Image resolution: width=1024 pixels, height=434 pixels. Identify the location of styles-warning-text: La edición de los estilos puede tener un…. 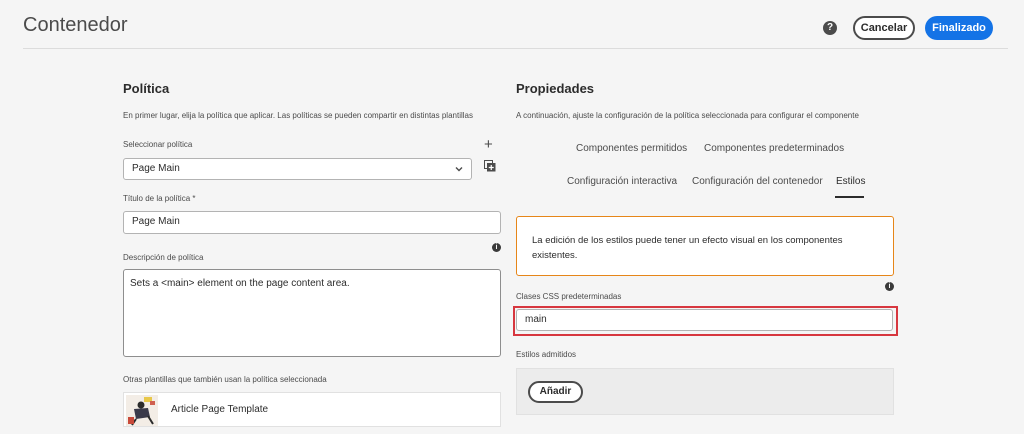
(687, 248).